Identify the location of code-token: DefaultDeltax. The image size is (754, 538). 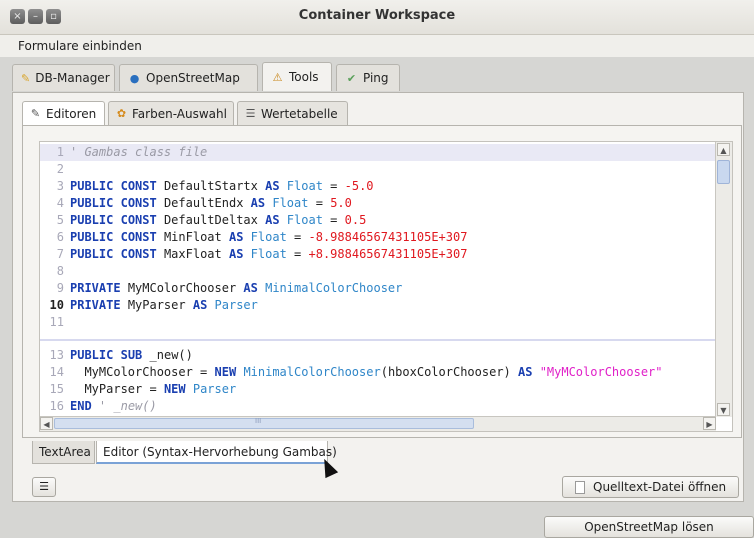
(210, 220).